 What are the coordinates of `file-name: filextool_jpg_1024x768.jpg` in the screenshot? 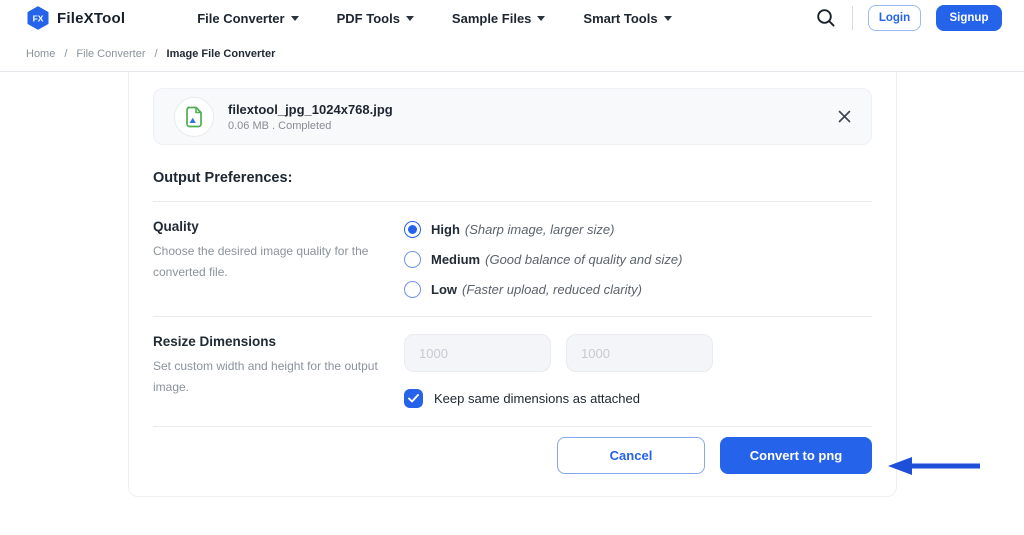 It's located at (310, 109).